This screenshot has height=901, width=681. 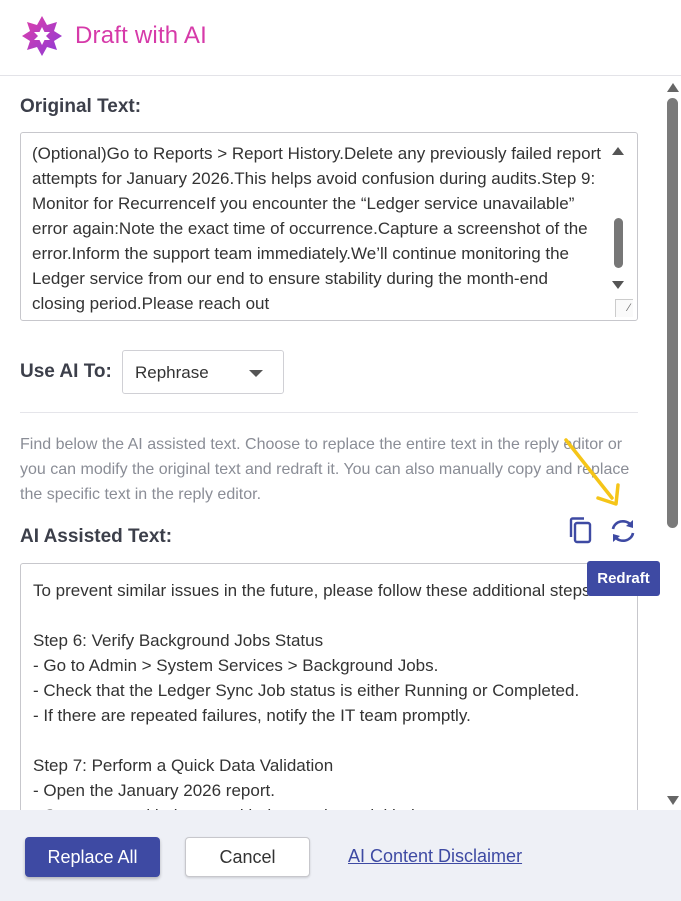 I want to click on section-divider, so click(x=329, y=412).